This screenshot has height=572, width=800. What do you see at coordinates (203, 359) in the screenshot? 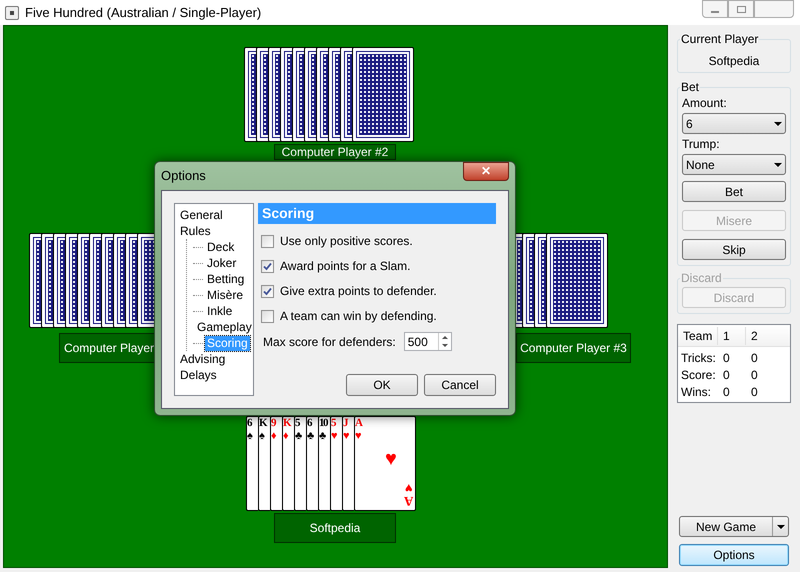
I see `tree-item: Advising` at bounding box center [203, 359].